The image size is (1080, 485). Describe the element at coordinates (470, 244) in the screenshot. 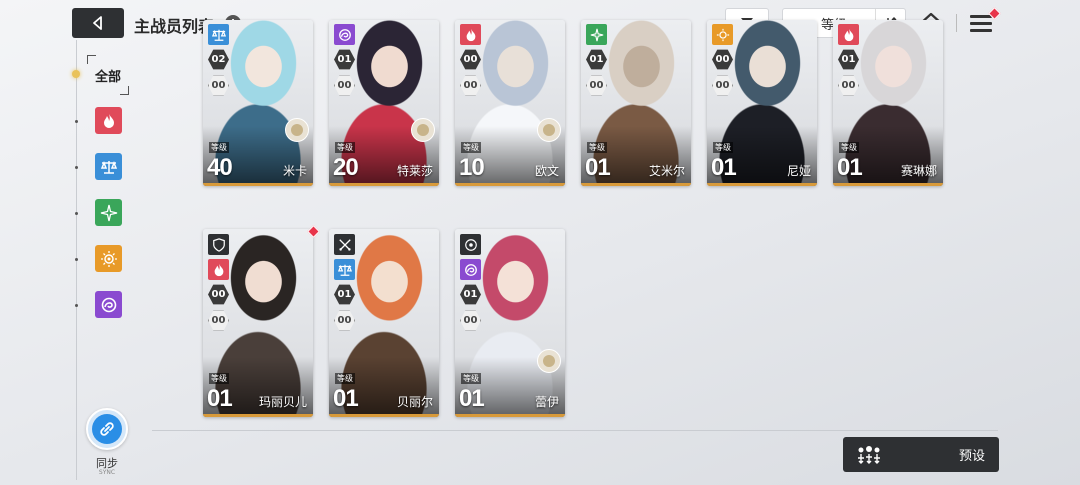

I see `target-icon` at that location.